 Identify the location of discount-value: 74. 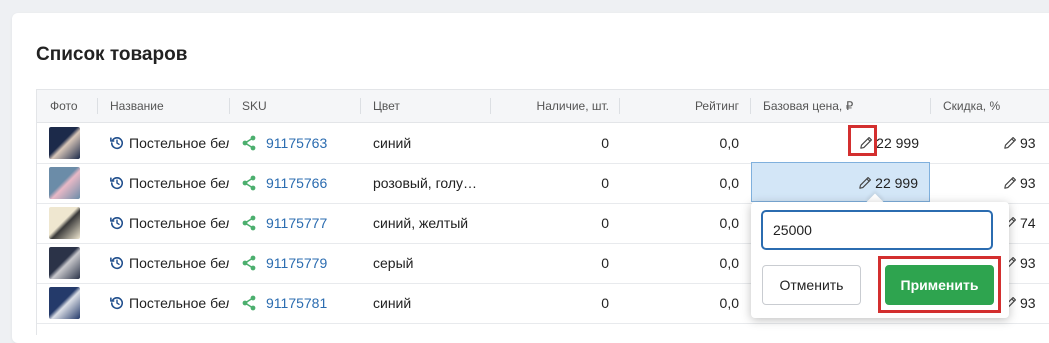
(1028, 223).